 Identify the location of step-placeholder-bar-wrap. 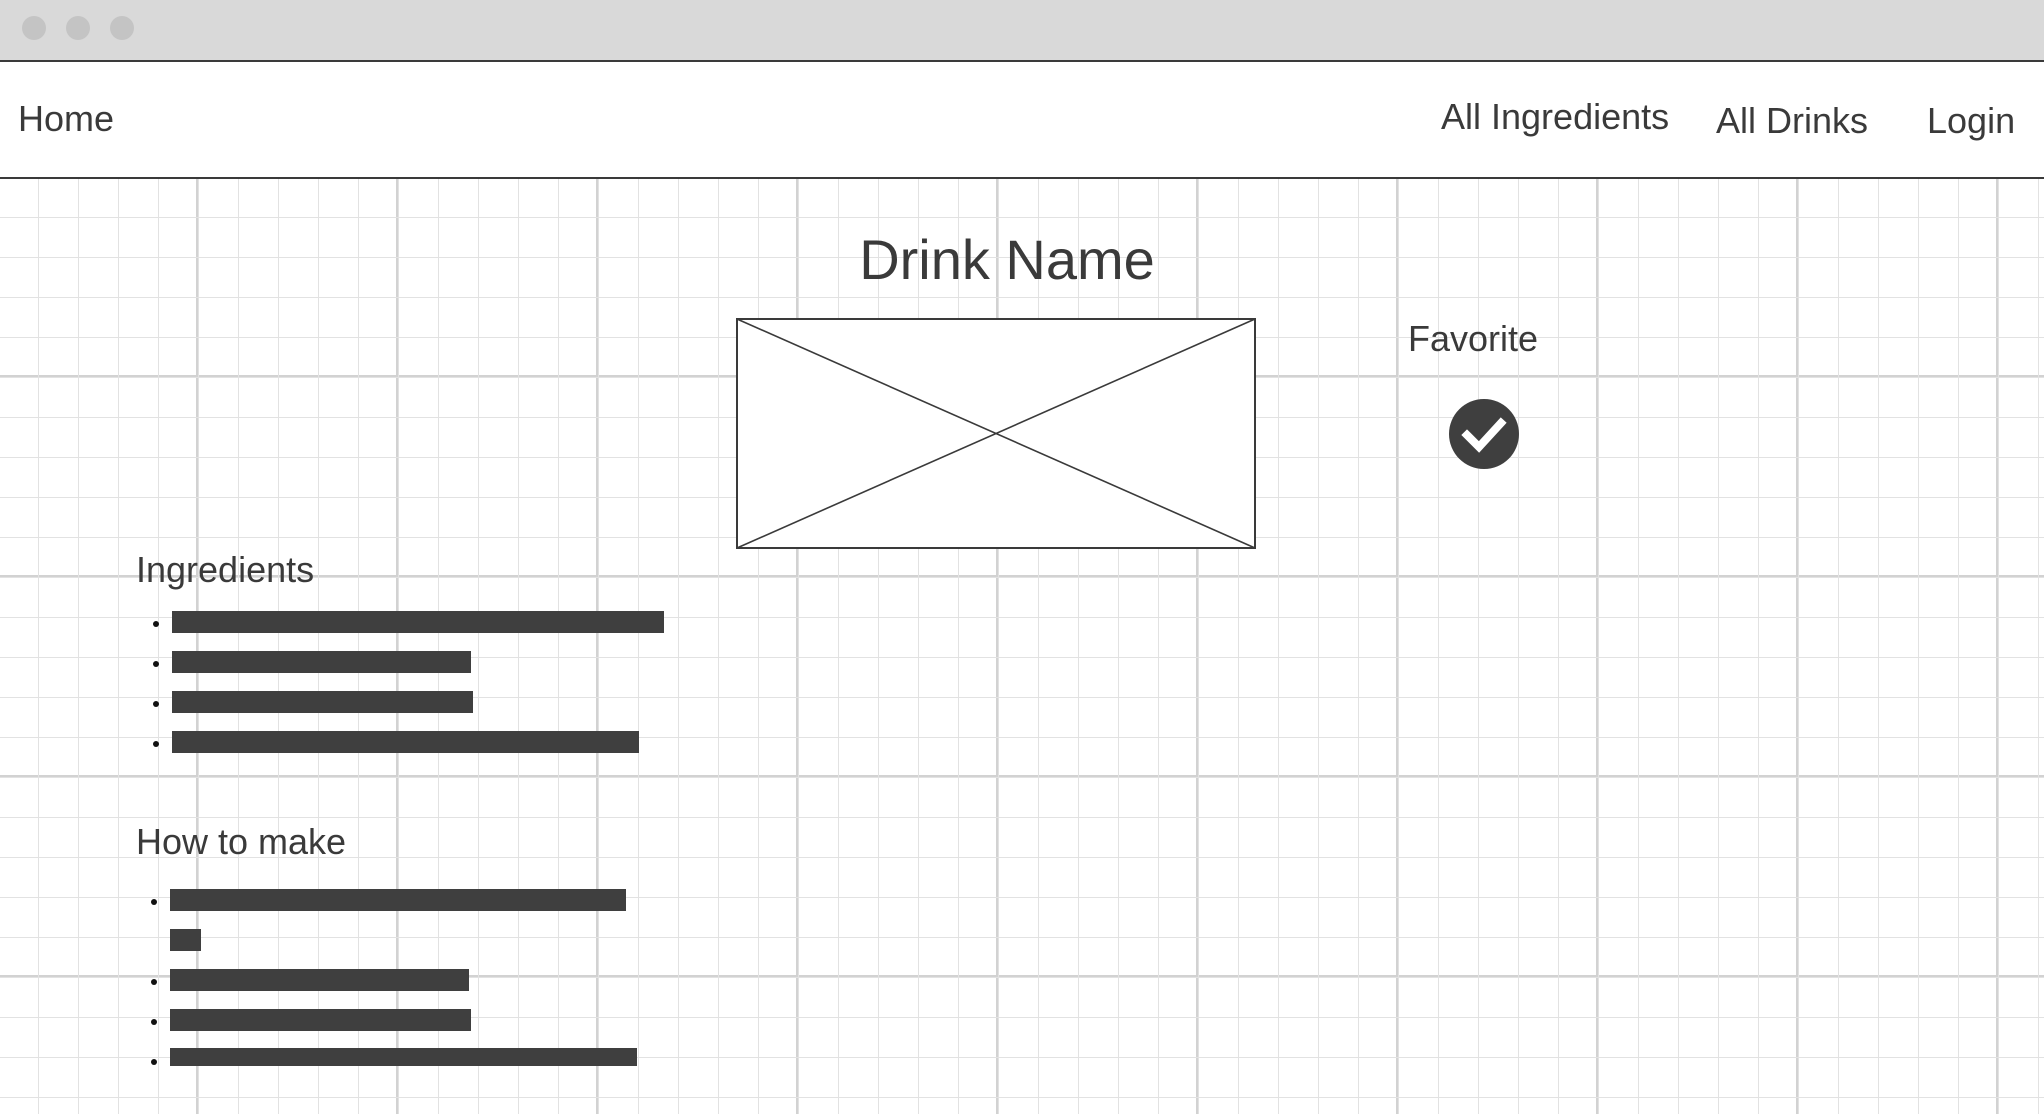
(185, 940).